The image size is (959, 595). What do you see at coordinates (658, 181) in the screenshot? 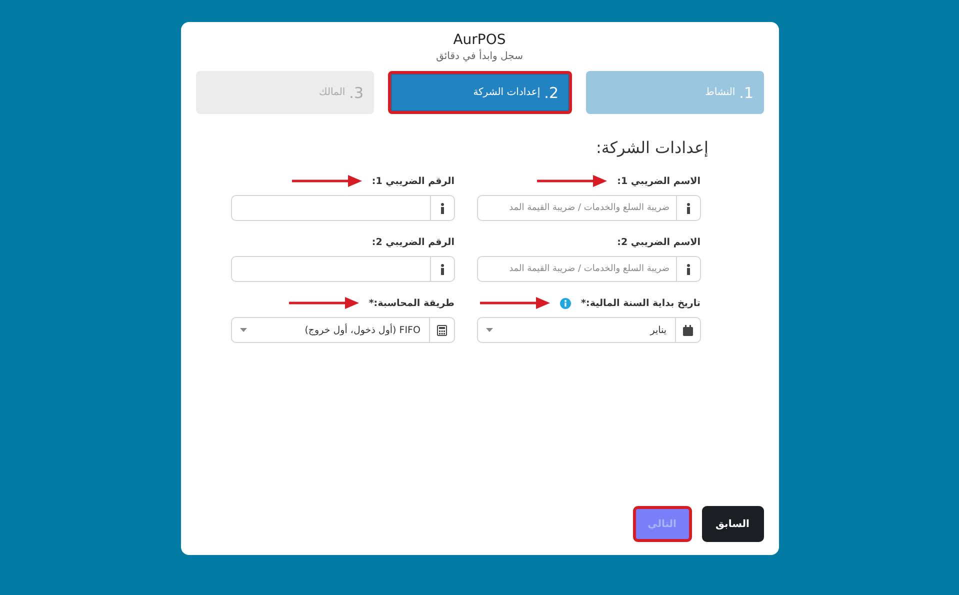
I see `field-label: الاسم الضريبي 1:` at bounding box center [658, 181].